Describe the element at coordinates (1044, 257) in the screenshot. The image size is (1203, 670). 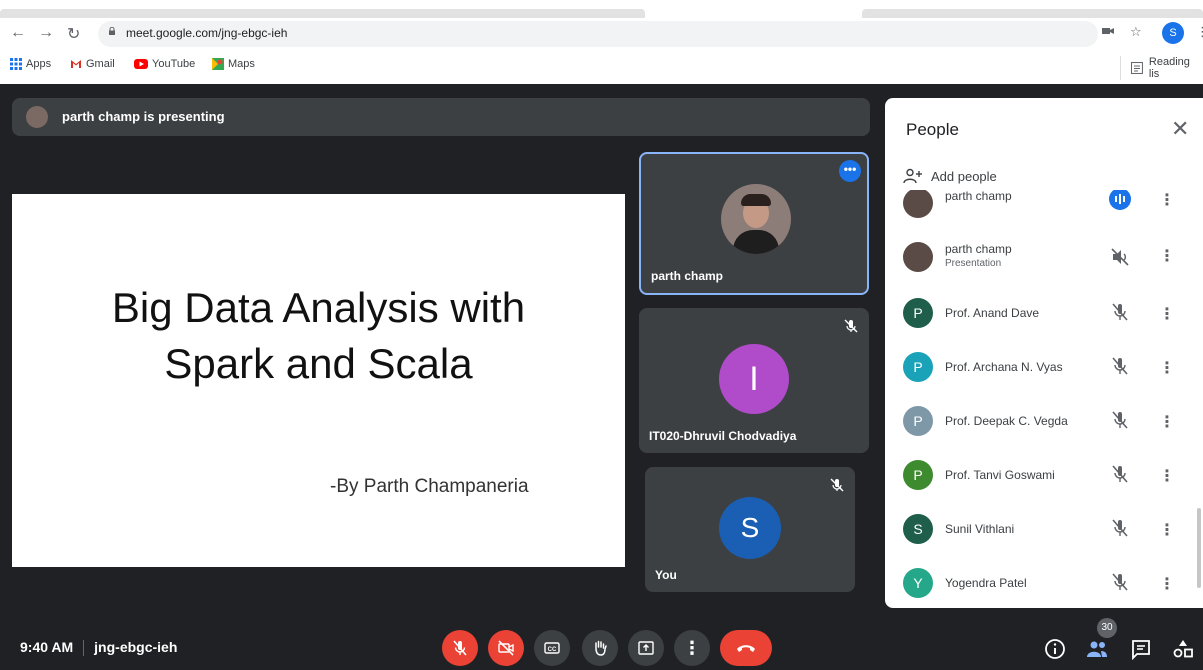
I see `participant-row: parth champ Presentation ⋮` at that location.